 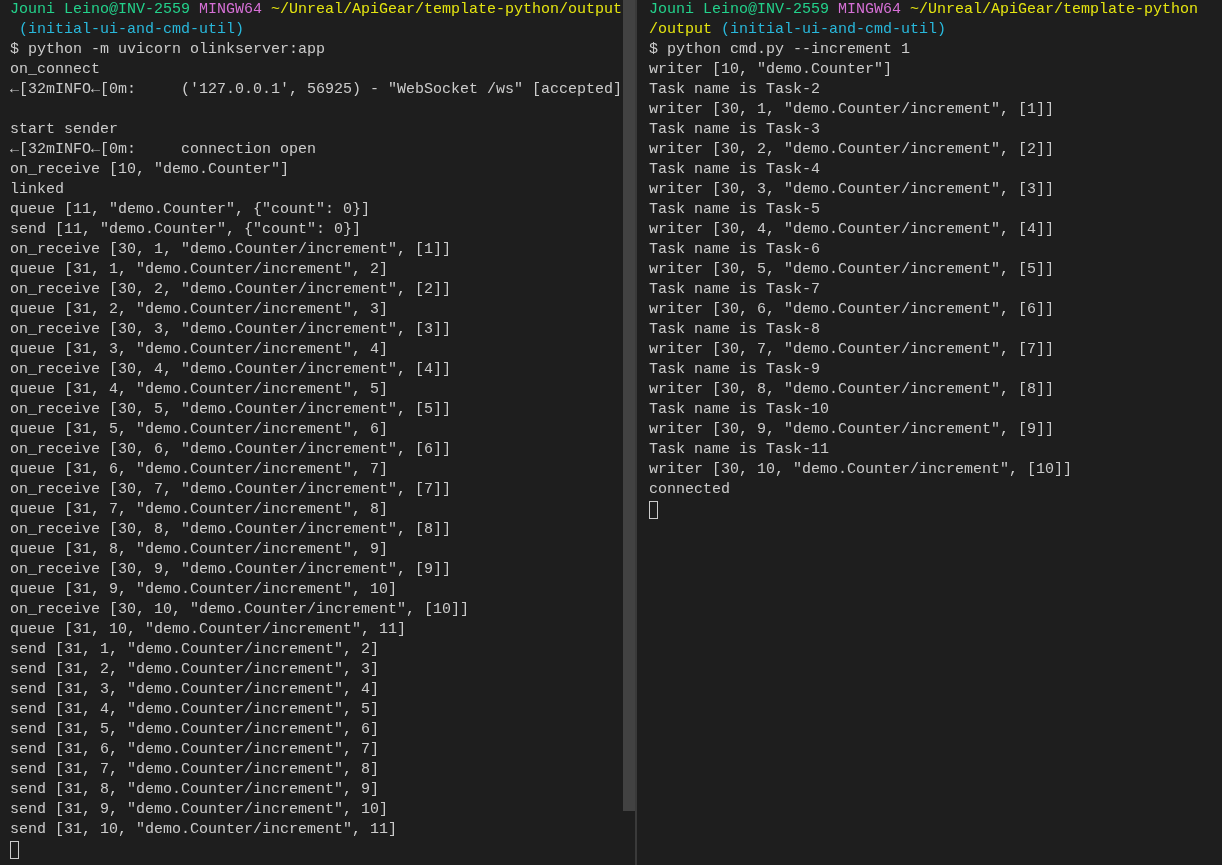 What do you see at coordinates (735, 170) in the screenshot?
I see `terminal-line: Task name is Task-4` at bounding box center [735, 170].